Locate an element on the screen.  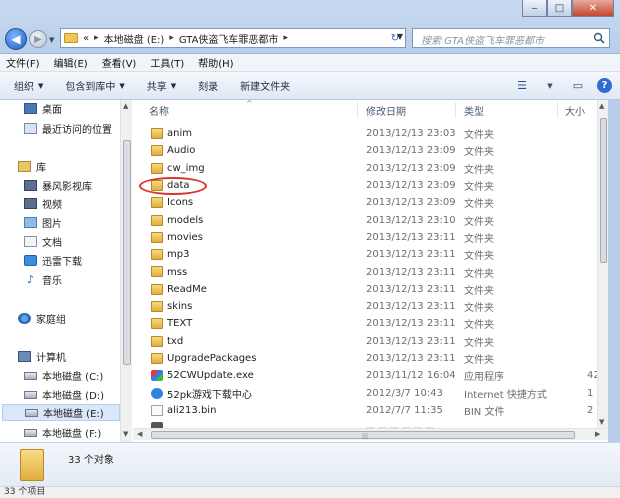
scroll-right-icon: ▶ is located at coordinates (597, 434).